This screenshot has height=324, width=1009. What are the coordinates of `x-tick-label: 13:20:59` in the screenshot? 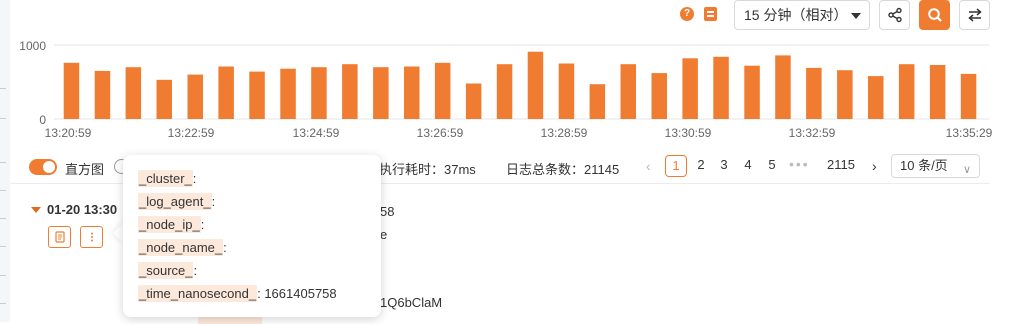 It's located at (68, 133).